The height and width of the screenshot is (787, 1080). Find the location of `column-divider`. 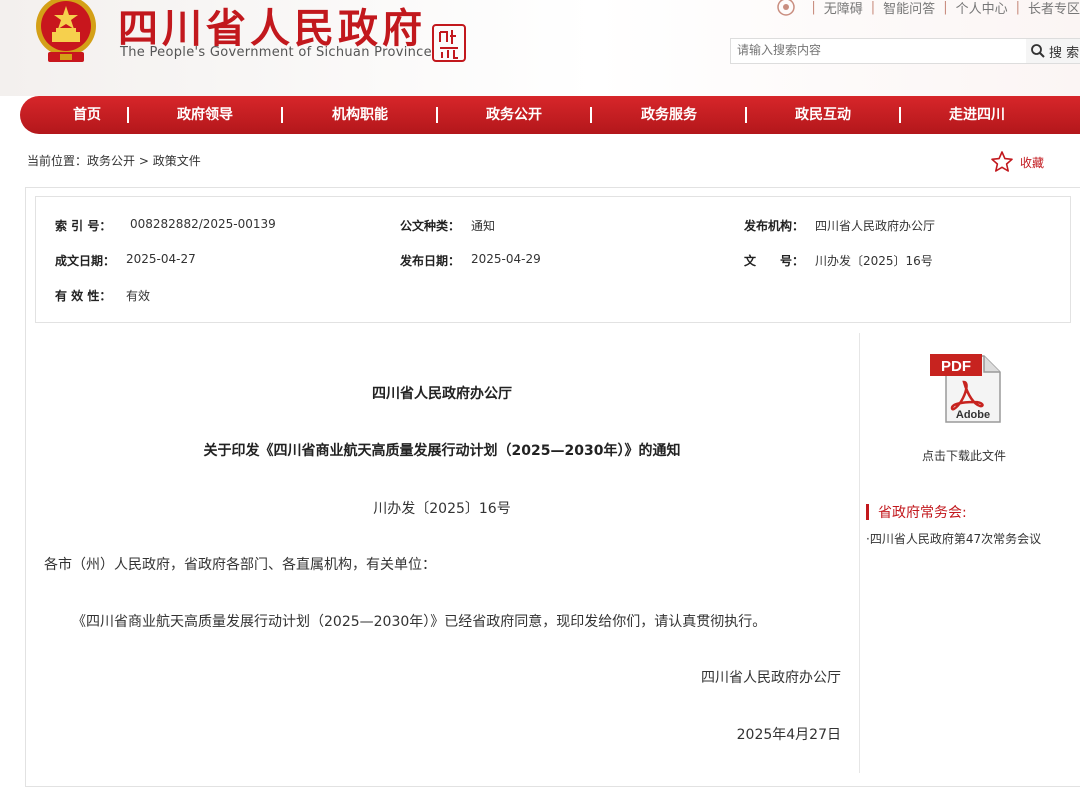

column-divider is located at coordinates (859, 553).